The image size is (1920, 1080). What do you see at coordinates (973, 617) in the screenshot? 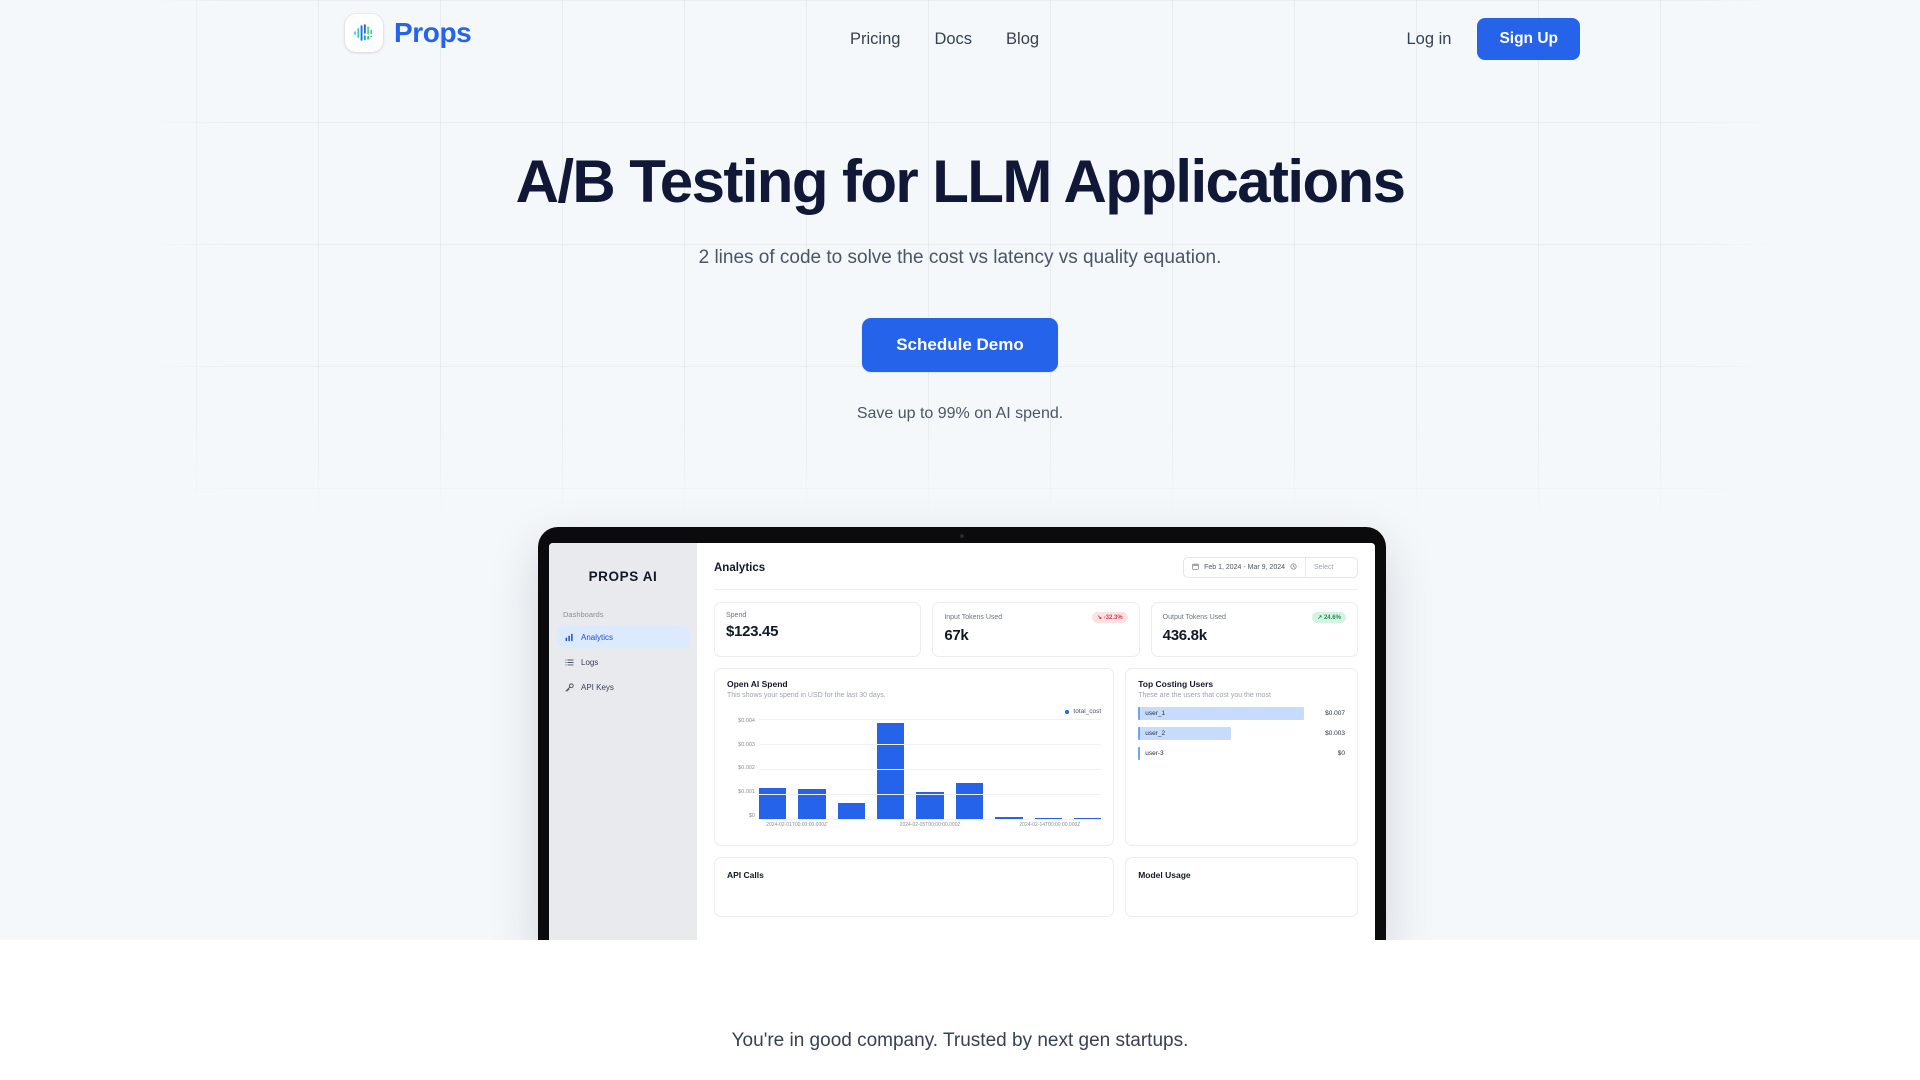
I see `stat-label: Input Tokens Used` at bounding box center [973, 617].